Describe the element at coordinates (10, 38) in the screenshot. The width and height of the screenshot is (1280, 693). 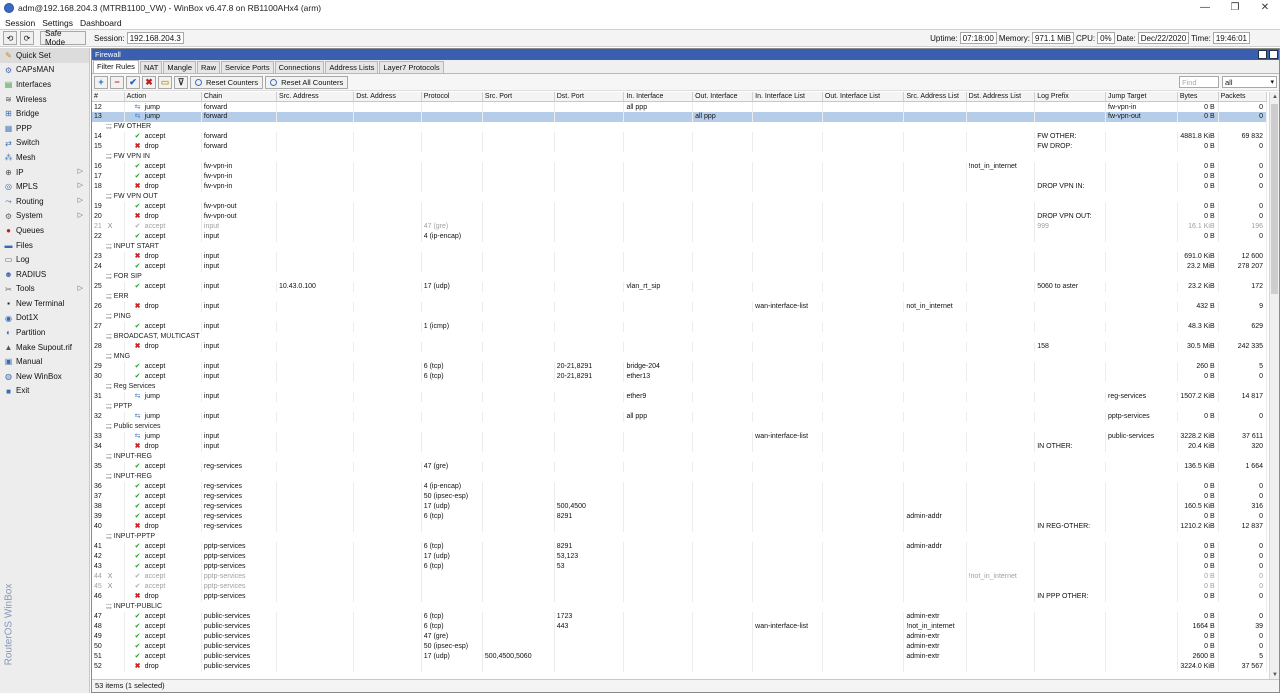
I see `undo-button: ⟲` at that location.